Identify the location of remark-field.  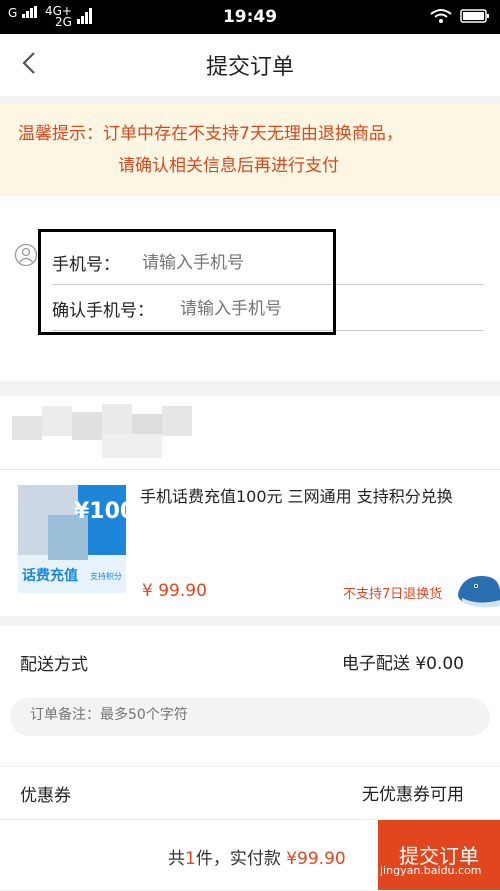
(250, 717).